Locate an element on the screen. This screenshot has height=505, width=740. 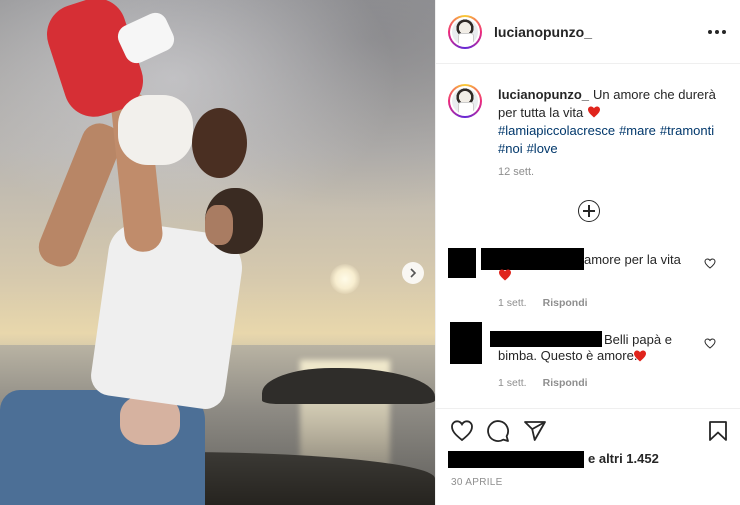
likes-count: e altri 1.452 is located at coordinates (623, 458).